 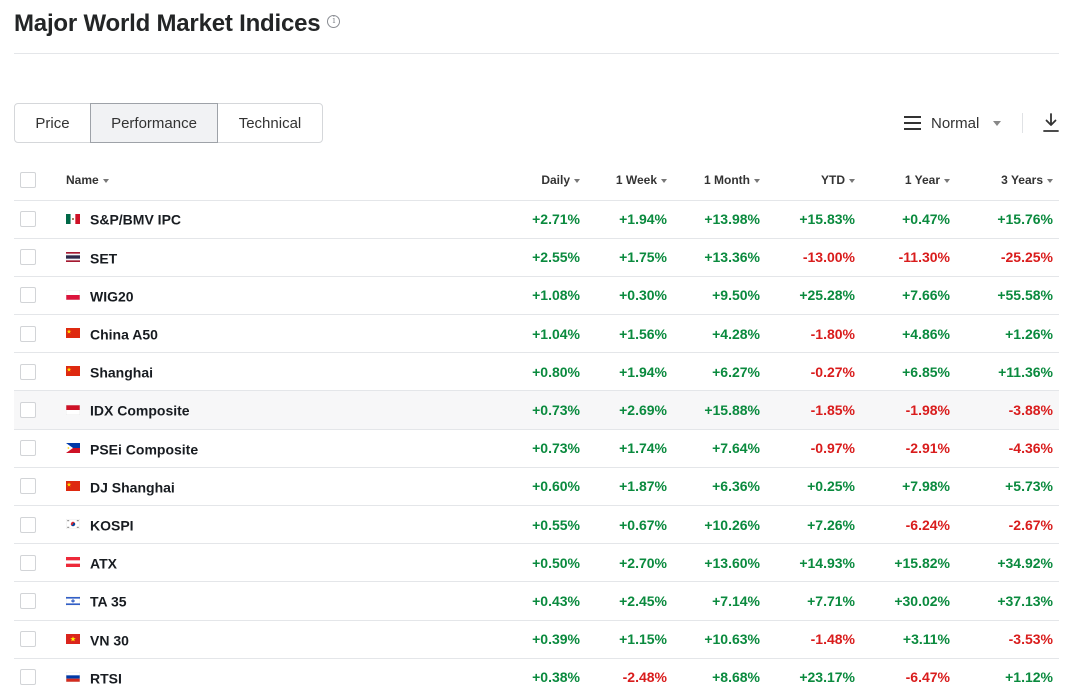 What do you see at coordinates (73, 600) in the screenshot?
I see `israel-flag-icon` at bounding box center [73, 600].